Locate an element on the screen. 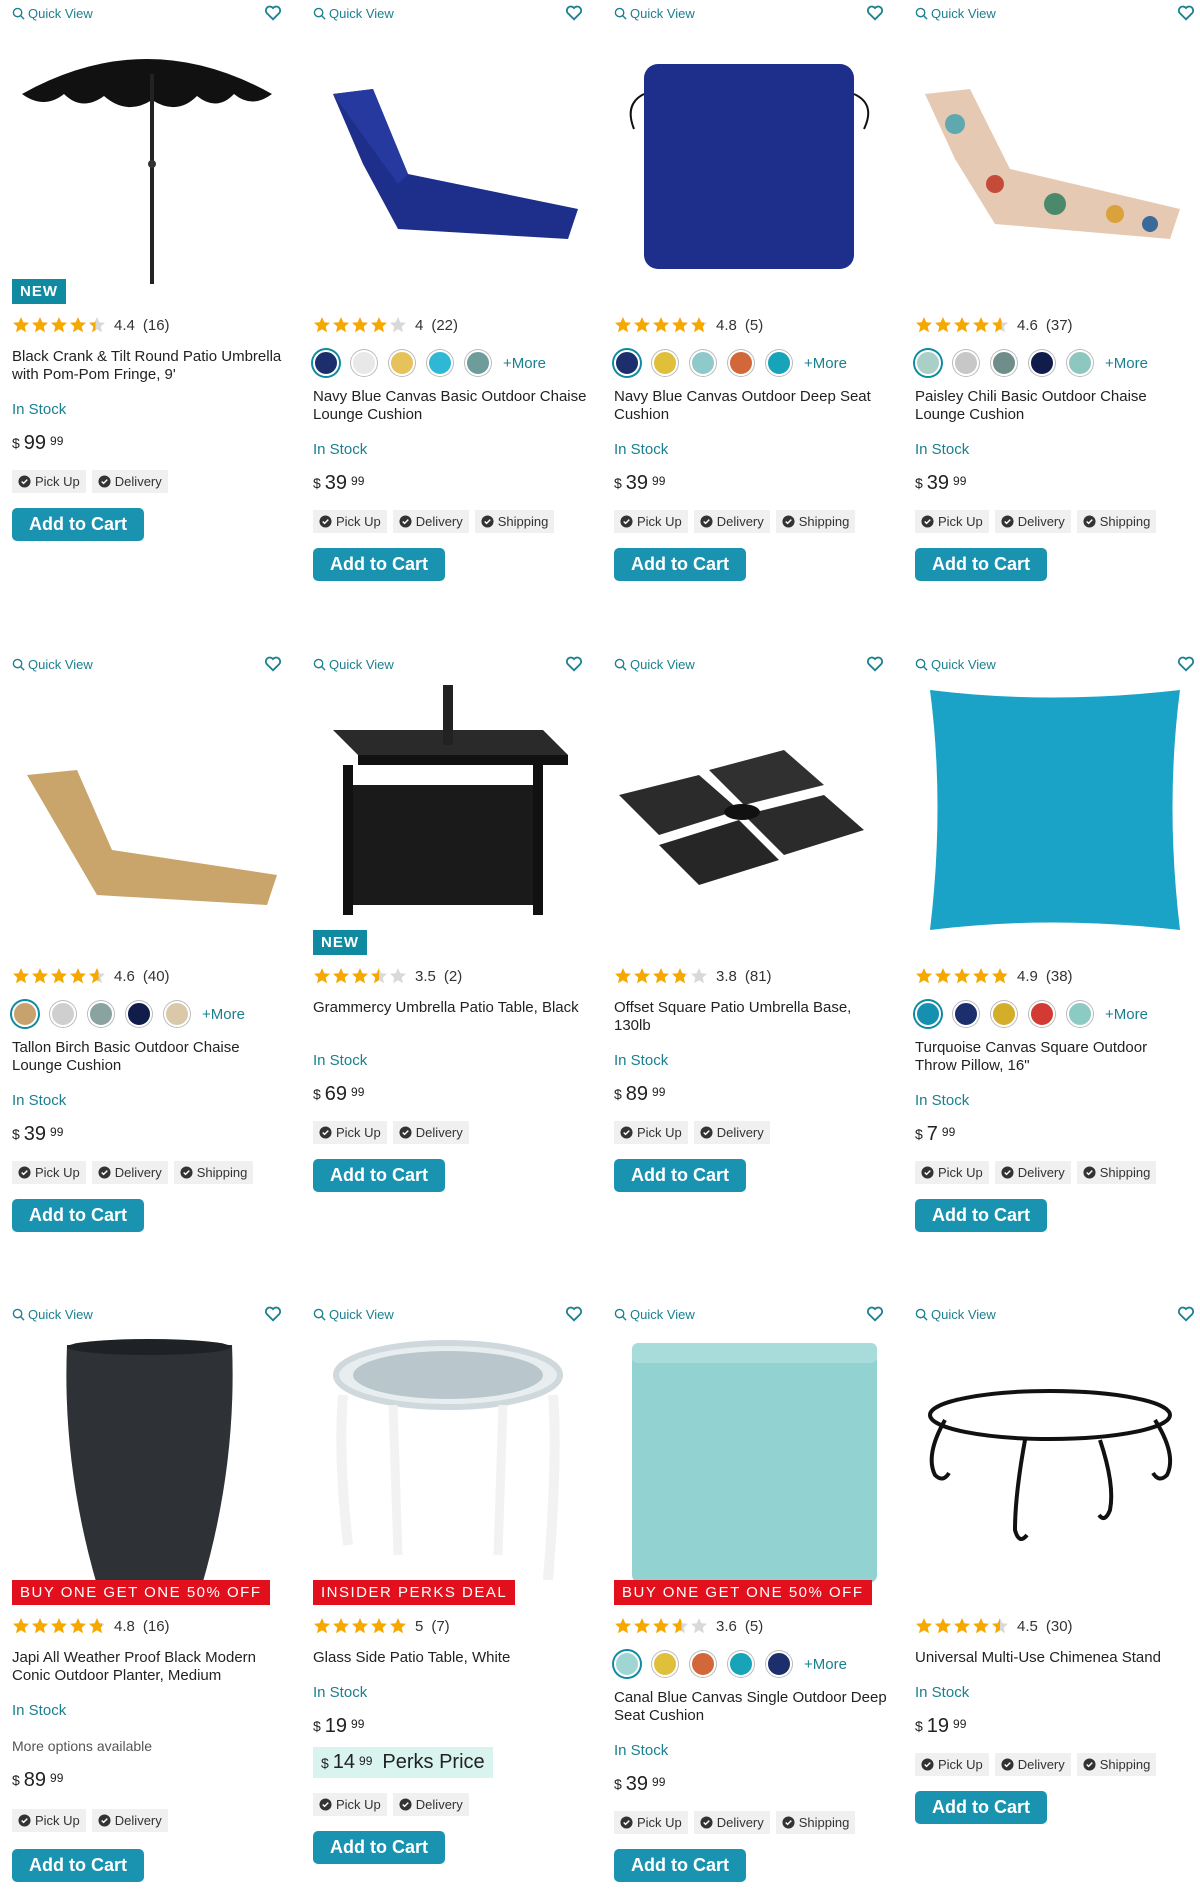 This screenshot has width=1200, height=1897. product-title: Grammercy Umbrella Patio Table, Black is located at coordinates (450, 1008).